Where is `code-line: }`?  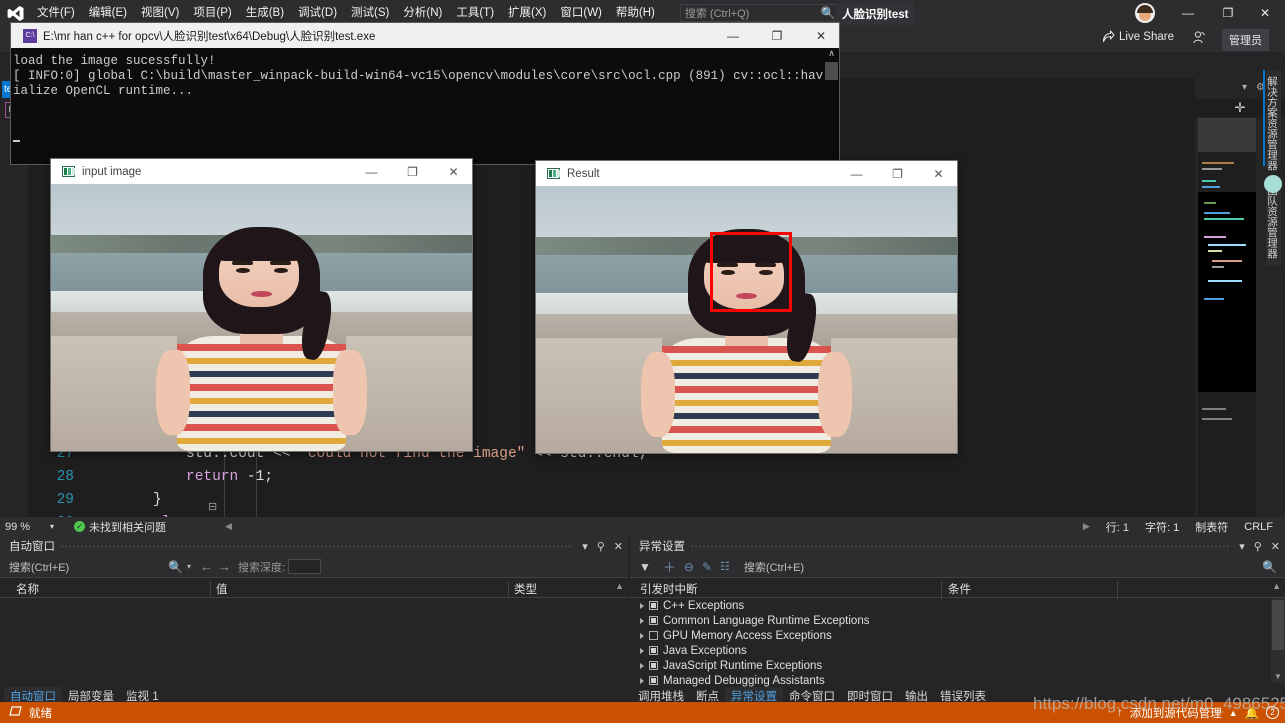 code-line: } is located at coordinates (157, 500).